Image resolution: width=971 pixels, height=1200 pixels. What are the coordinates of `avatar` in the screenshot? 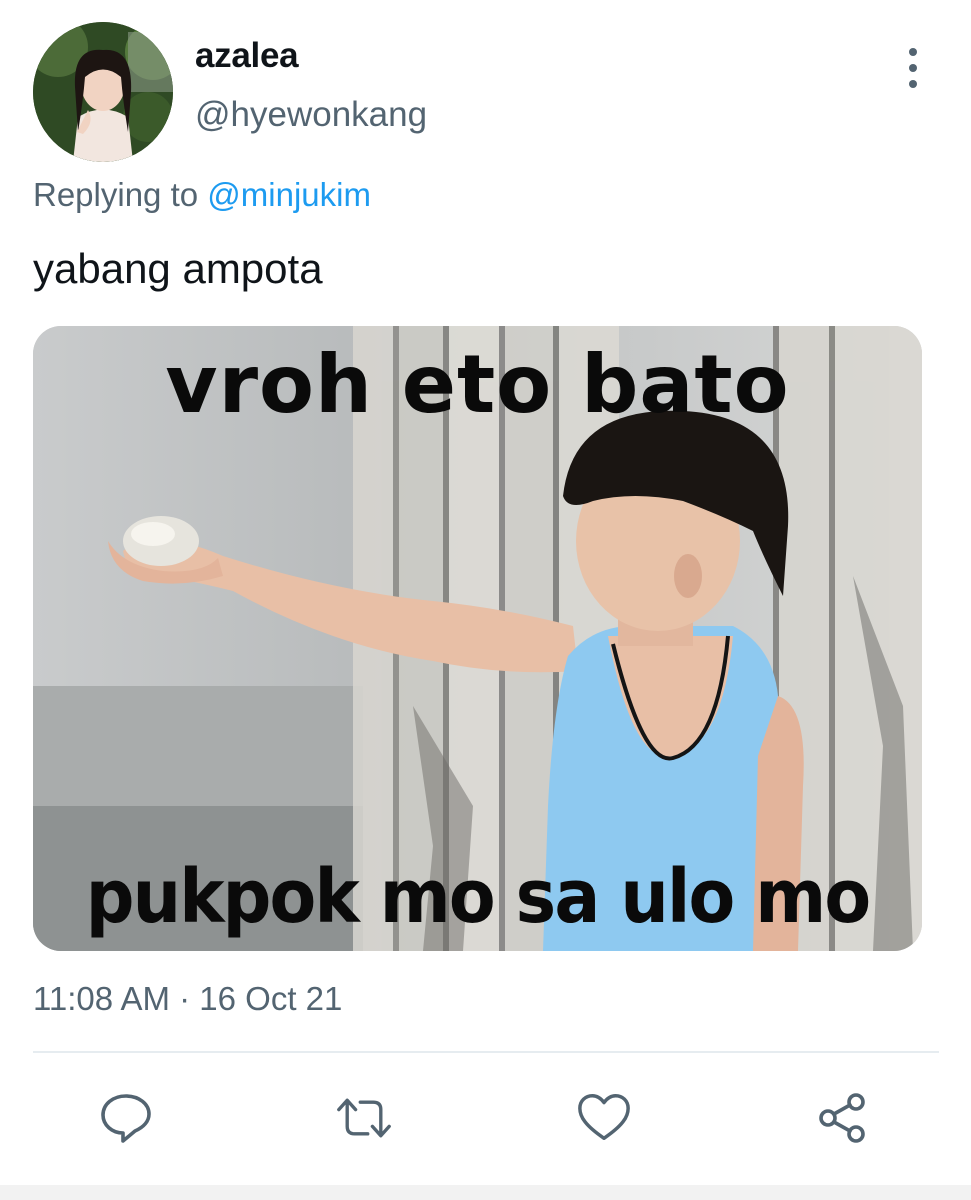 It's located at (103, 92).